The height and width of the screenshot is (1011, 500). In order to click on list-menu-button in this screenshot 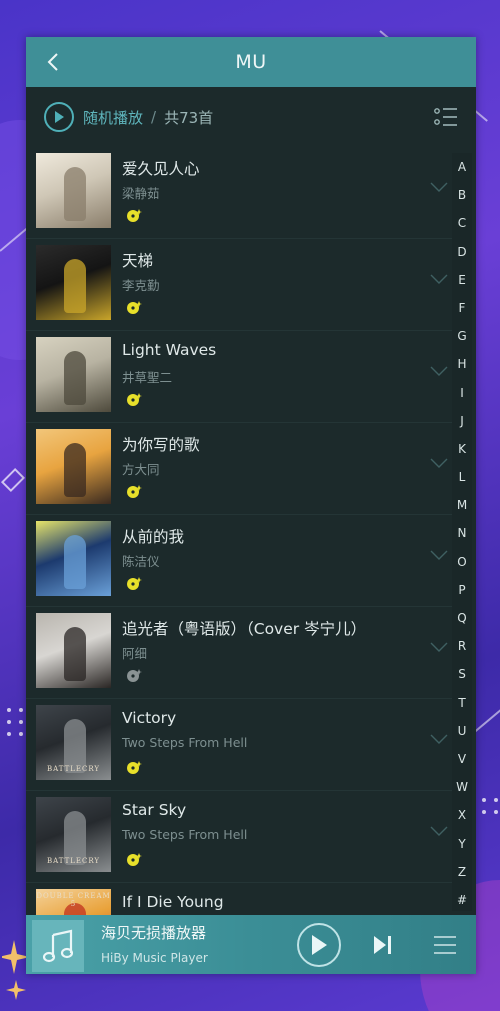, I will do `click(446, 117)`.